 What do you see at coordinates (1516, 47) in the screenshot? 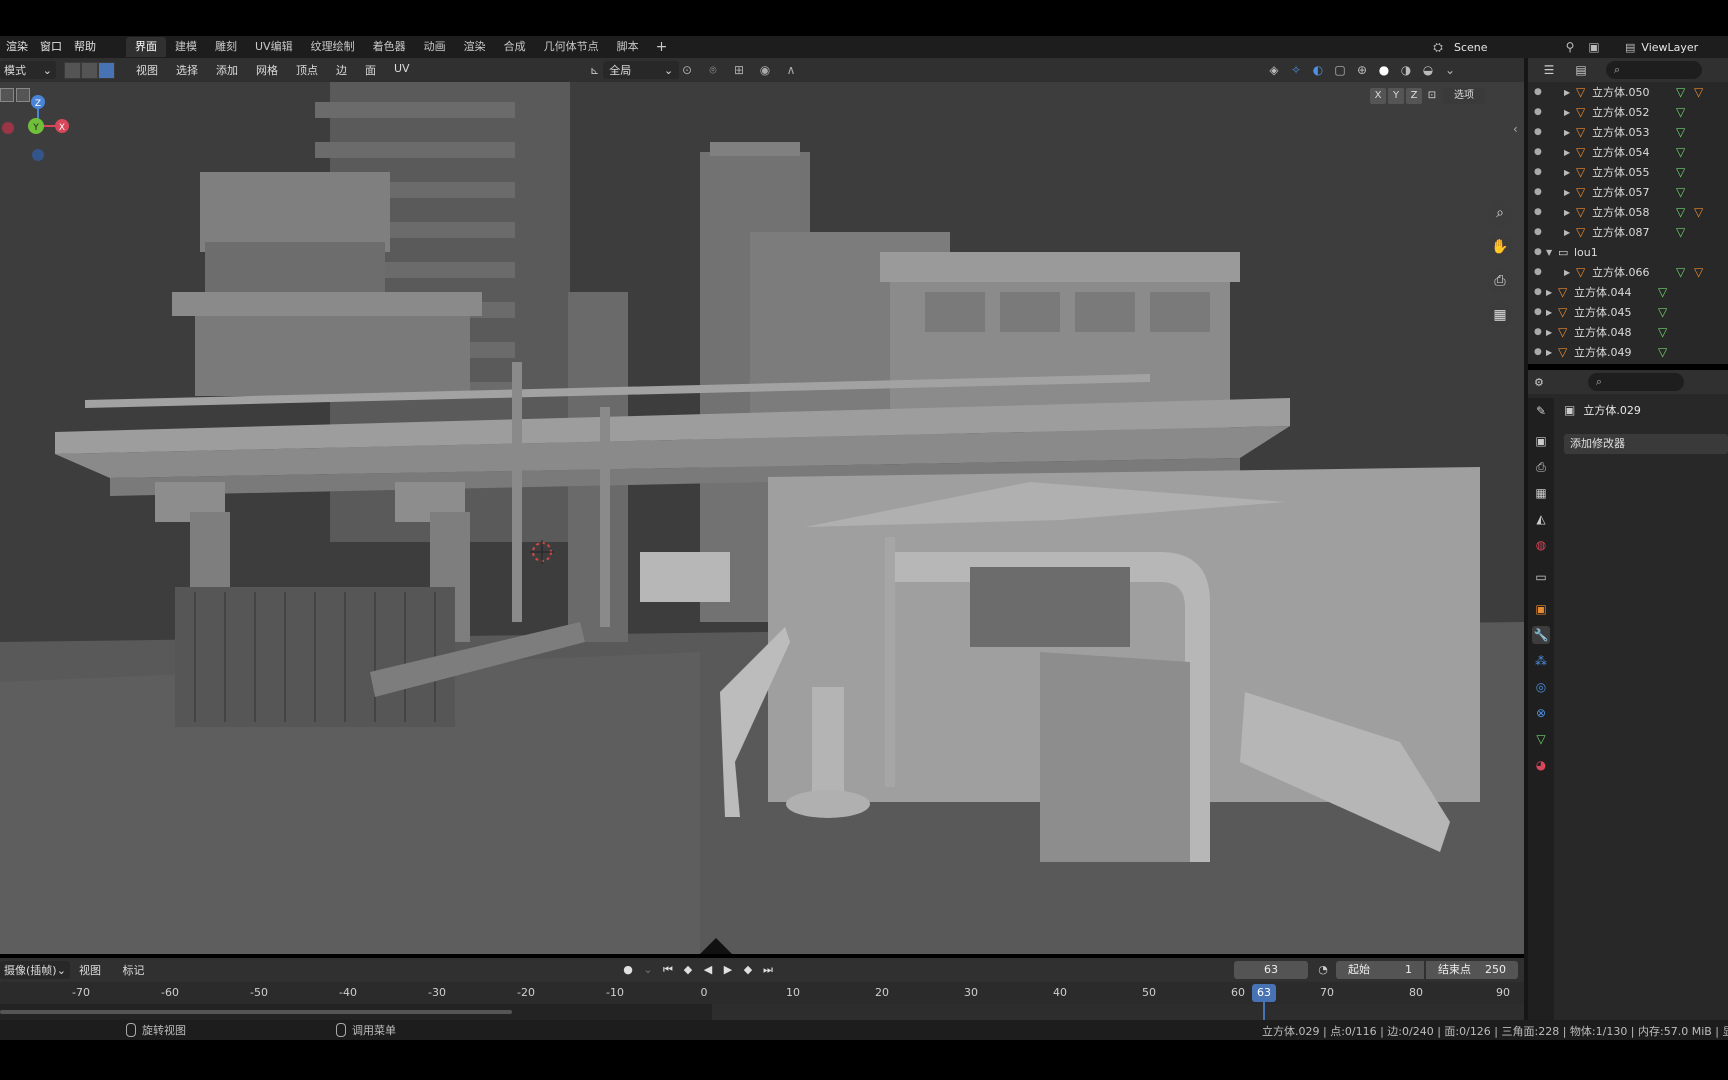
I see `scene-selector: ⛭ Scene ⚲ ▣` at bounding box center [1516, 47].